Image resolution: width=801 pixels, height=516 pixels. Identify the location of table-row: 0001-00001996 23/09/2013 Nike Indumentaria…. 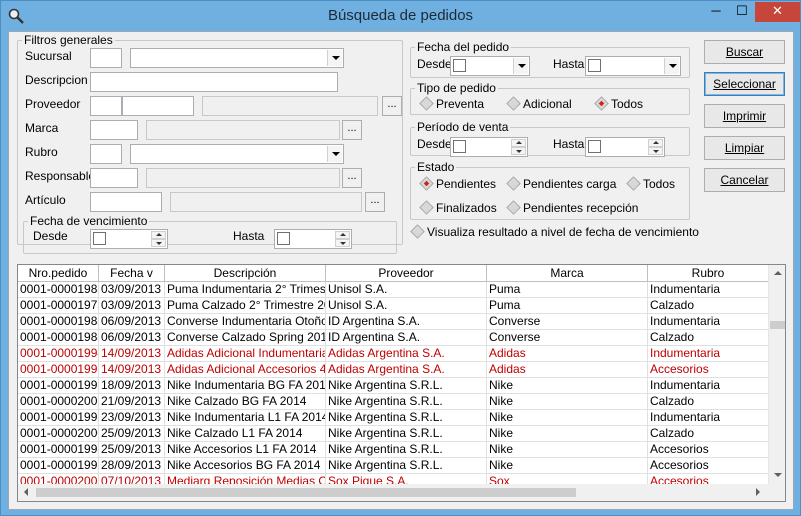
(393, 418).